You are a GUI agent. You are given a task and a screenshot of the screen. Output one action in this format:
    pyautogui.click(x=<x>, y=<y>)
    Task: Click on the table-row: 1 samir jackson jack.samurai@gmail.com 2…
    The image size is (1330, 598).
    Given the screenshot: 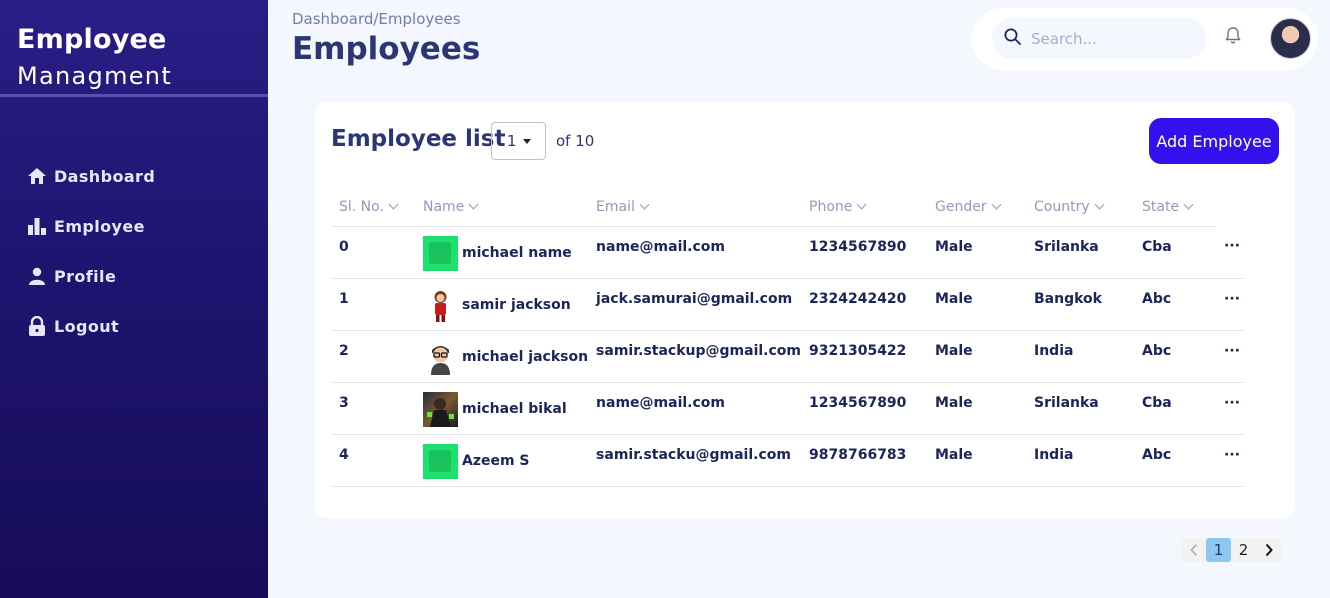 What is the action you would take?
    pyautogui.click(x=787, y=304)
    